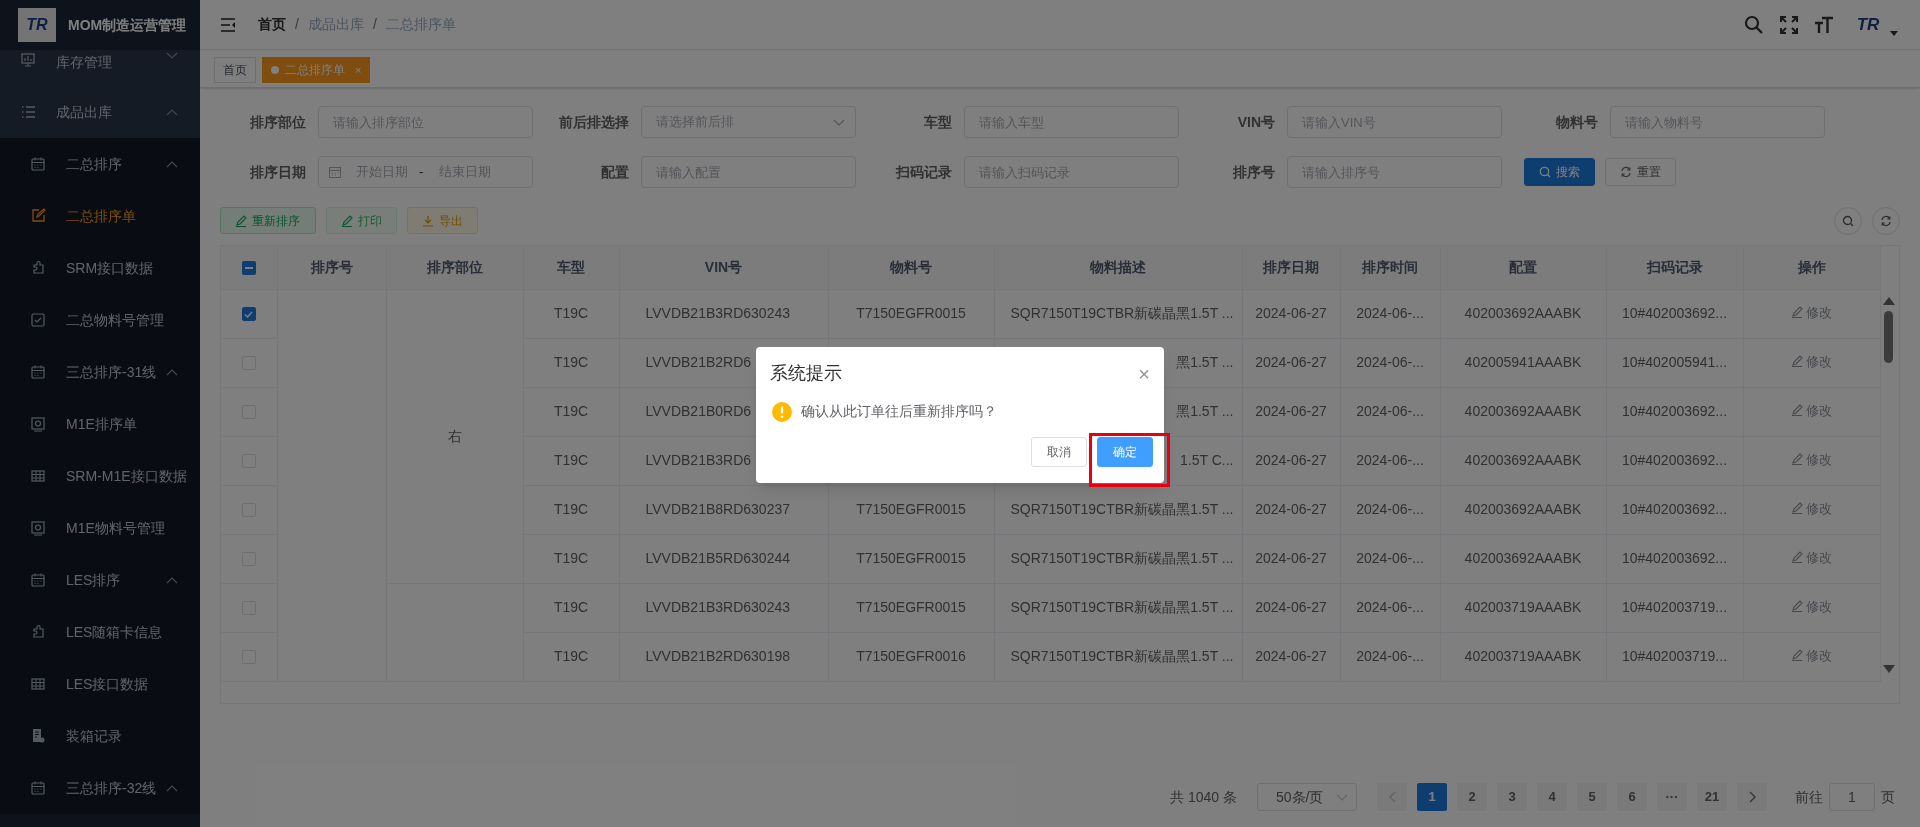  I want to click on column-header: 车型, so click(571, 267).